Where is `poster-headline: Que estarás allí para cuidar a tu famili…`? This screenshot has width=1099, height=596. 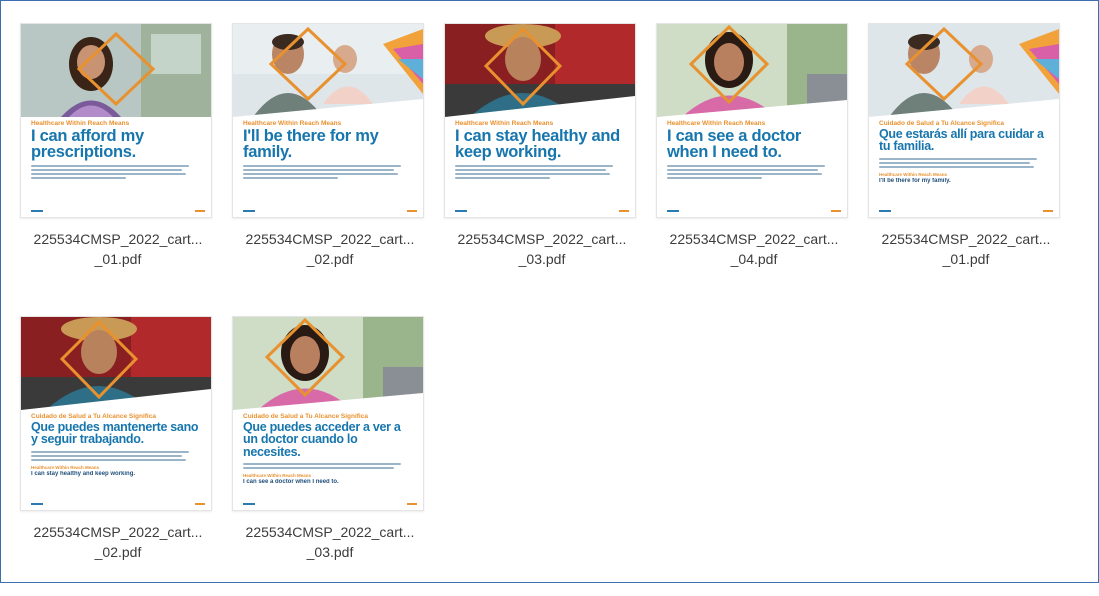
poster-headline: Que estarás allí para cuidar a tu famili… is located at coordinates (961, 140).